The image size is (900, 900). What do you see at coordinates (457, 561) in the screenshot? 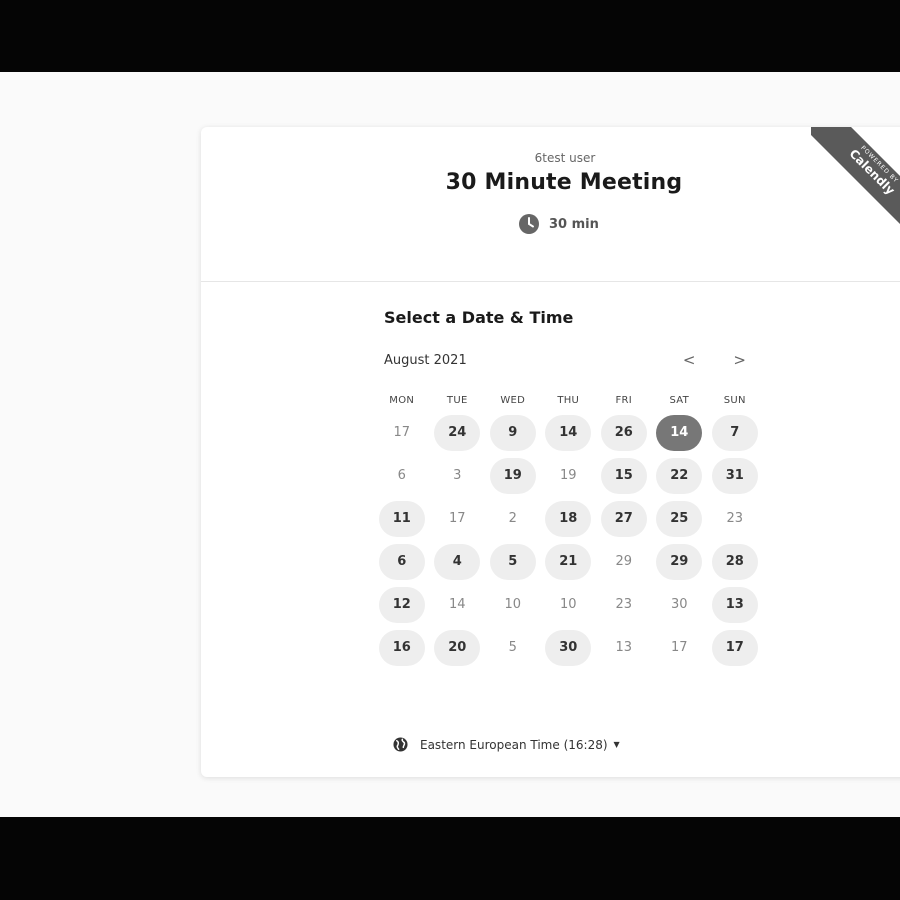
I see `calendar-day-available: 4` at bounding box center [457, 561].